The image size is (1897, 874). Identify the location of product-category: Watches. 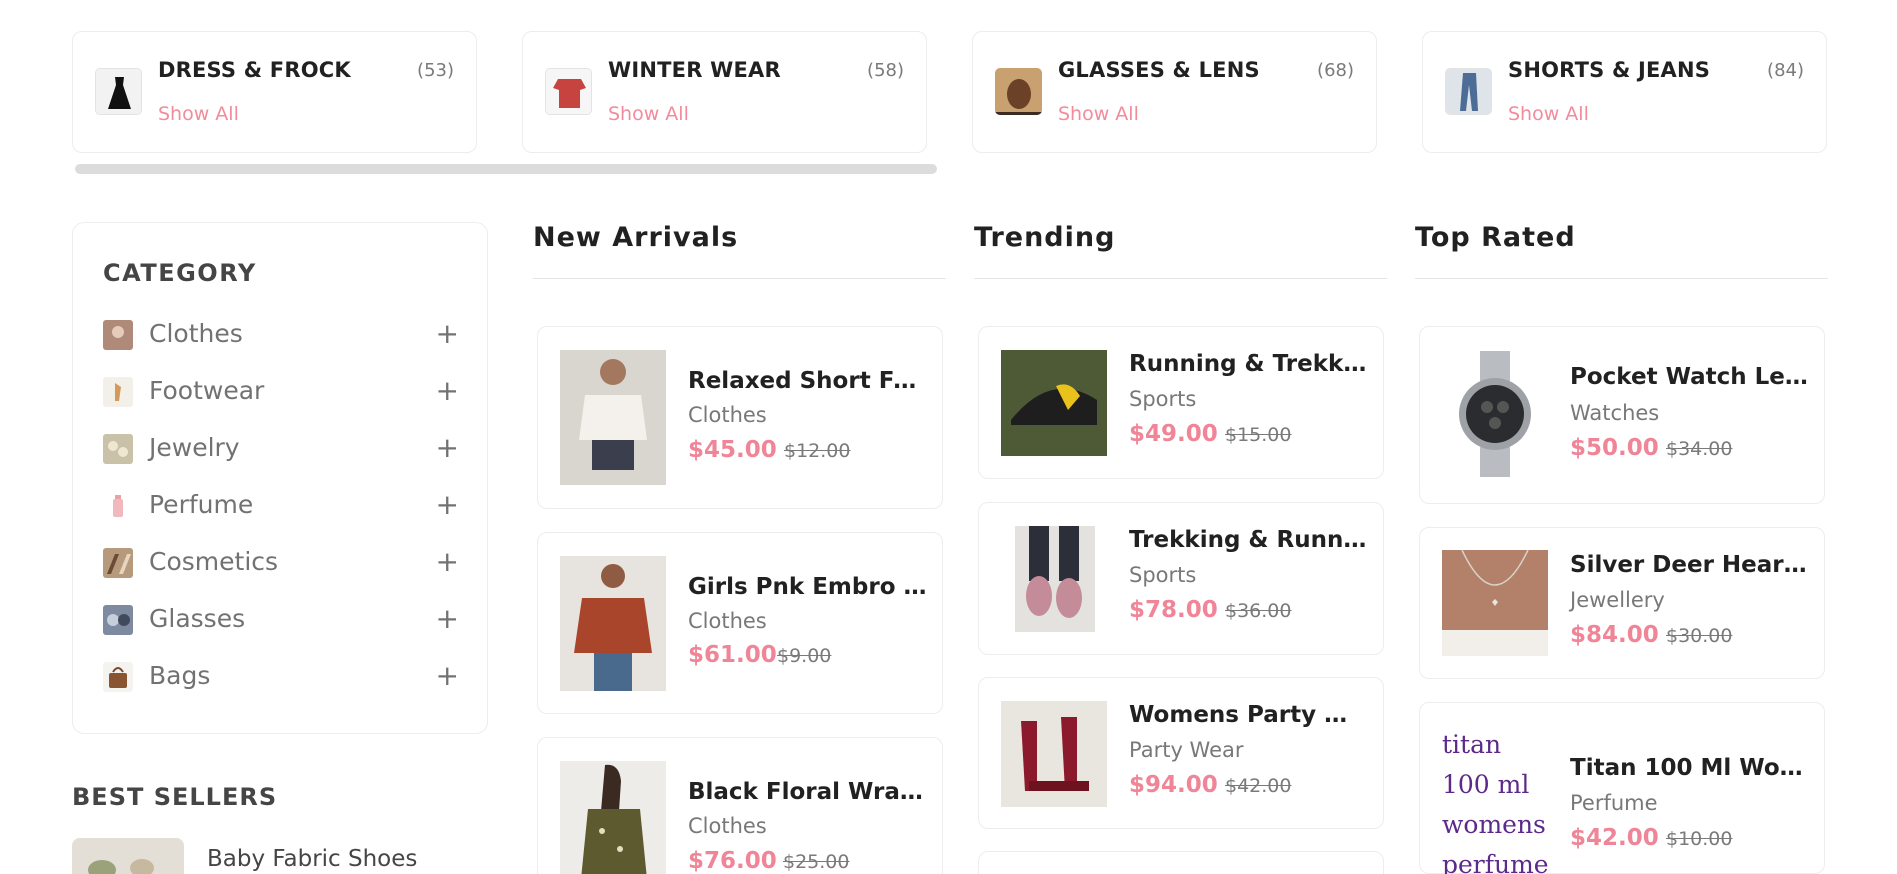
(1615, 413).